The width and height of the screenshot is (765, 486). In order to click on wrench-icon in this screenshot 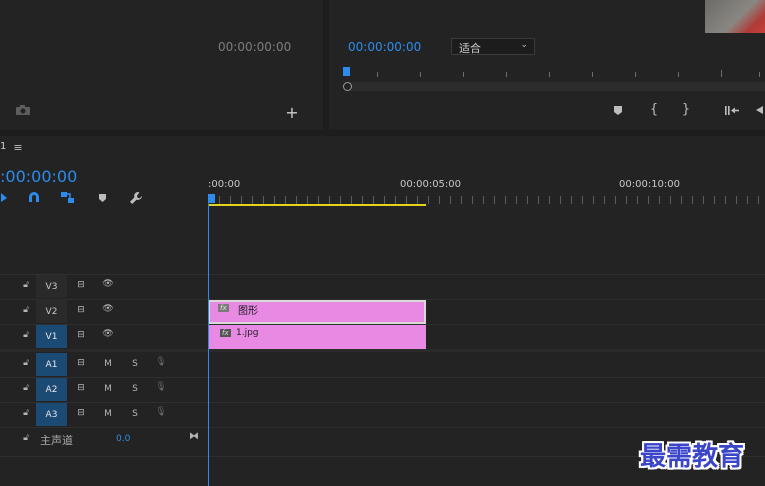, I will do `click(136, 198)`.